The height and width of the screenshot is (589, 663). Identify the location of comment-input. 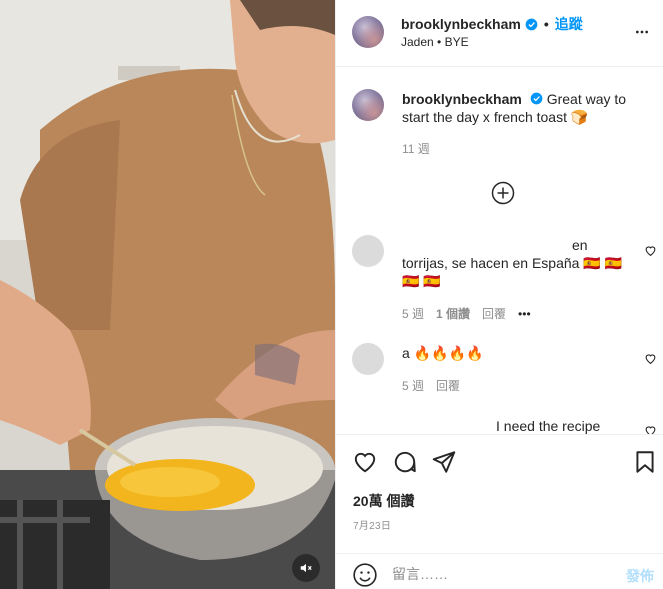
(502, 574).